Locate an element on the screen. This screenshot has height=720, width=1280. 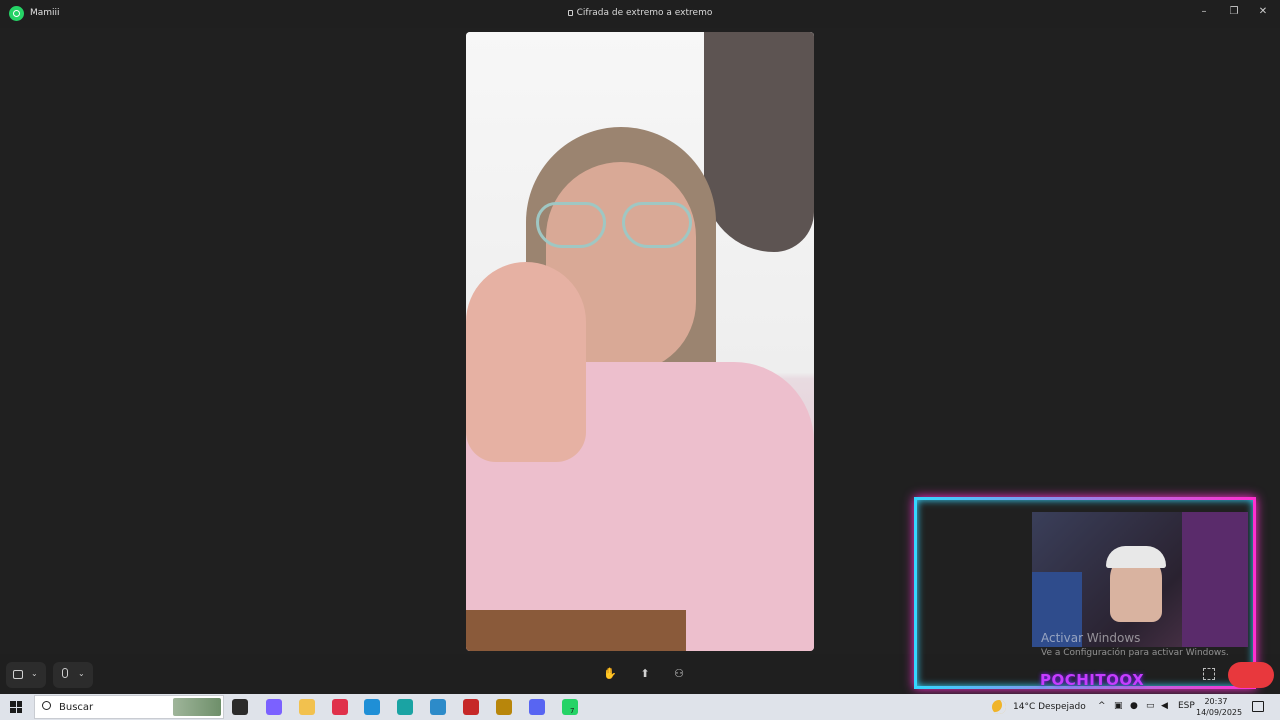
webcam-bg-right is located at coordinates (1215, 579).